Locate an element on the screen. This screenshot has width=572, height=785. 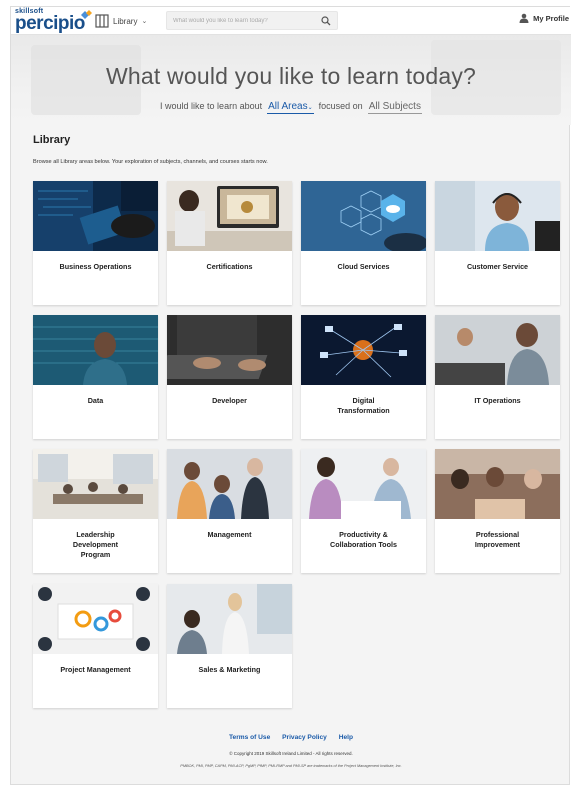
filter-prefix: I would like to learn about is located at coordinates (211, 106).